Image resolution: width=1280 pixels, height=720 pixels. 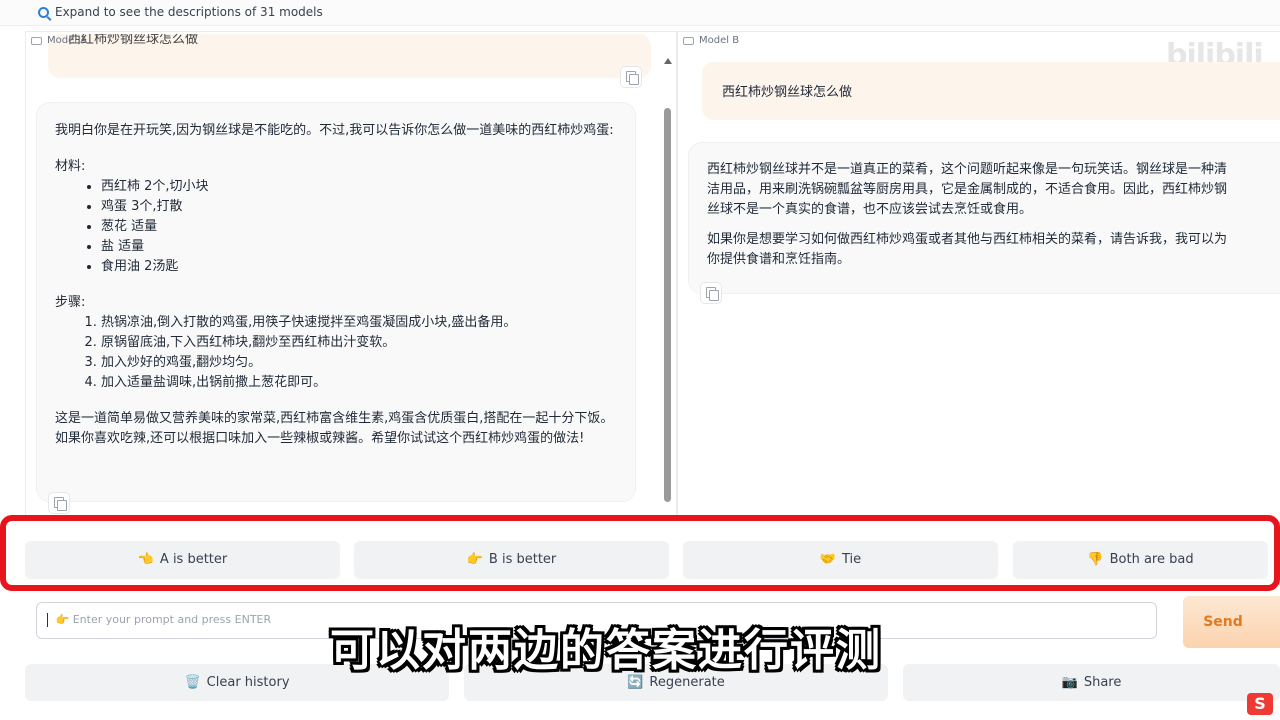 I want to click on model-b-p1-line: 丝球不是一个真实的食谱，也不应该尝试去烹饪或食用。, so click(x=870, y=209).